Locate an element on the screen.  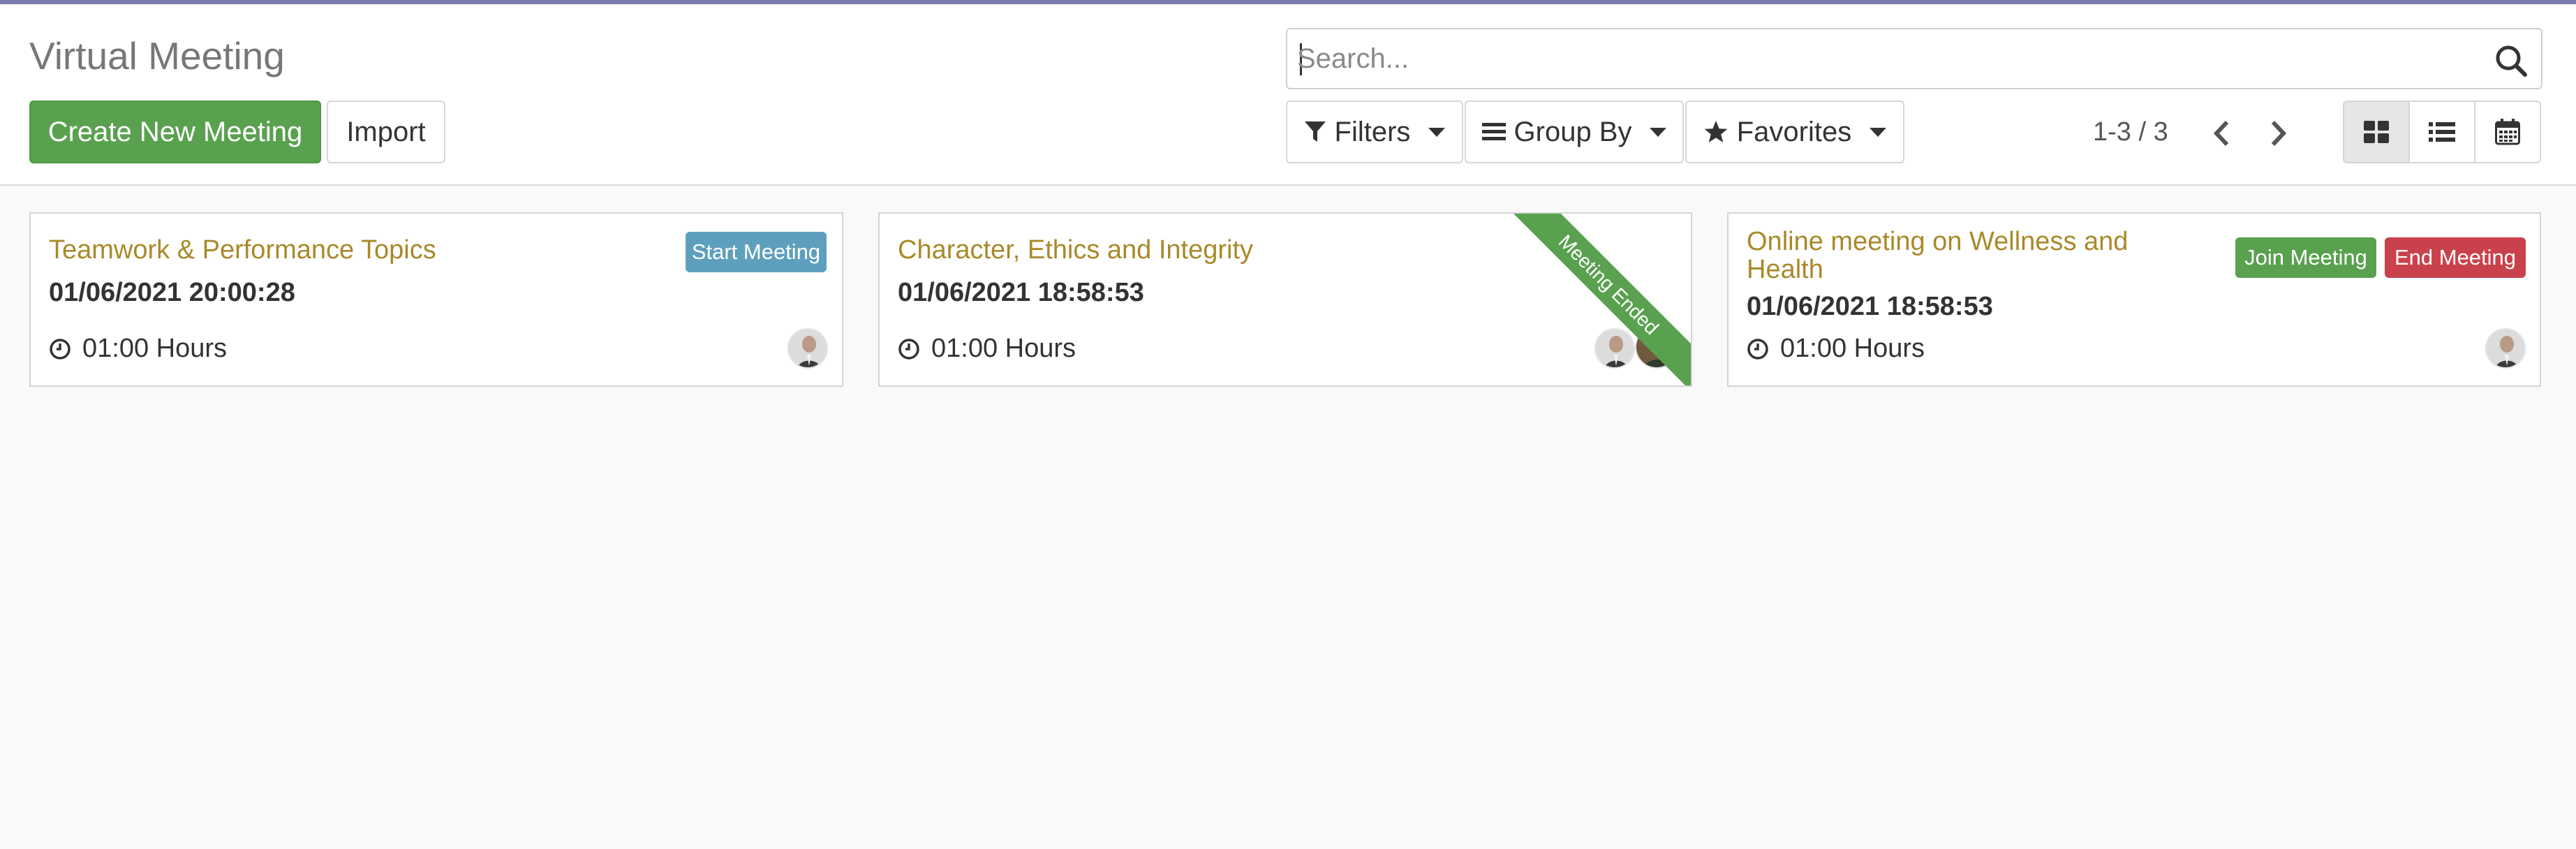
filters-dropdown: Filters is located at coordinates (1374, 132).